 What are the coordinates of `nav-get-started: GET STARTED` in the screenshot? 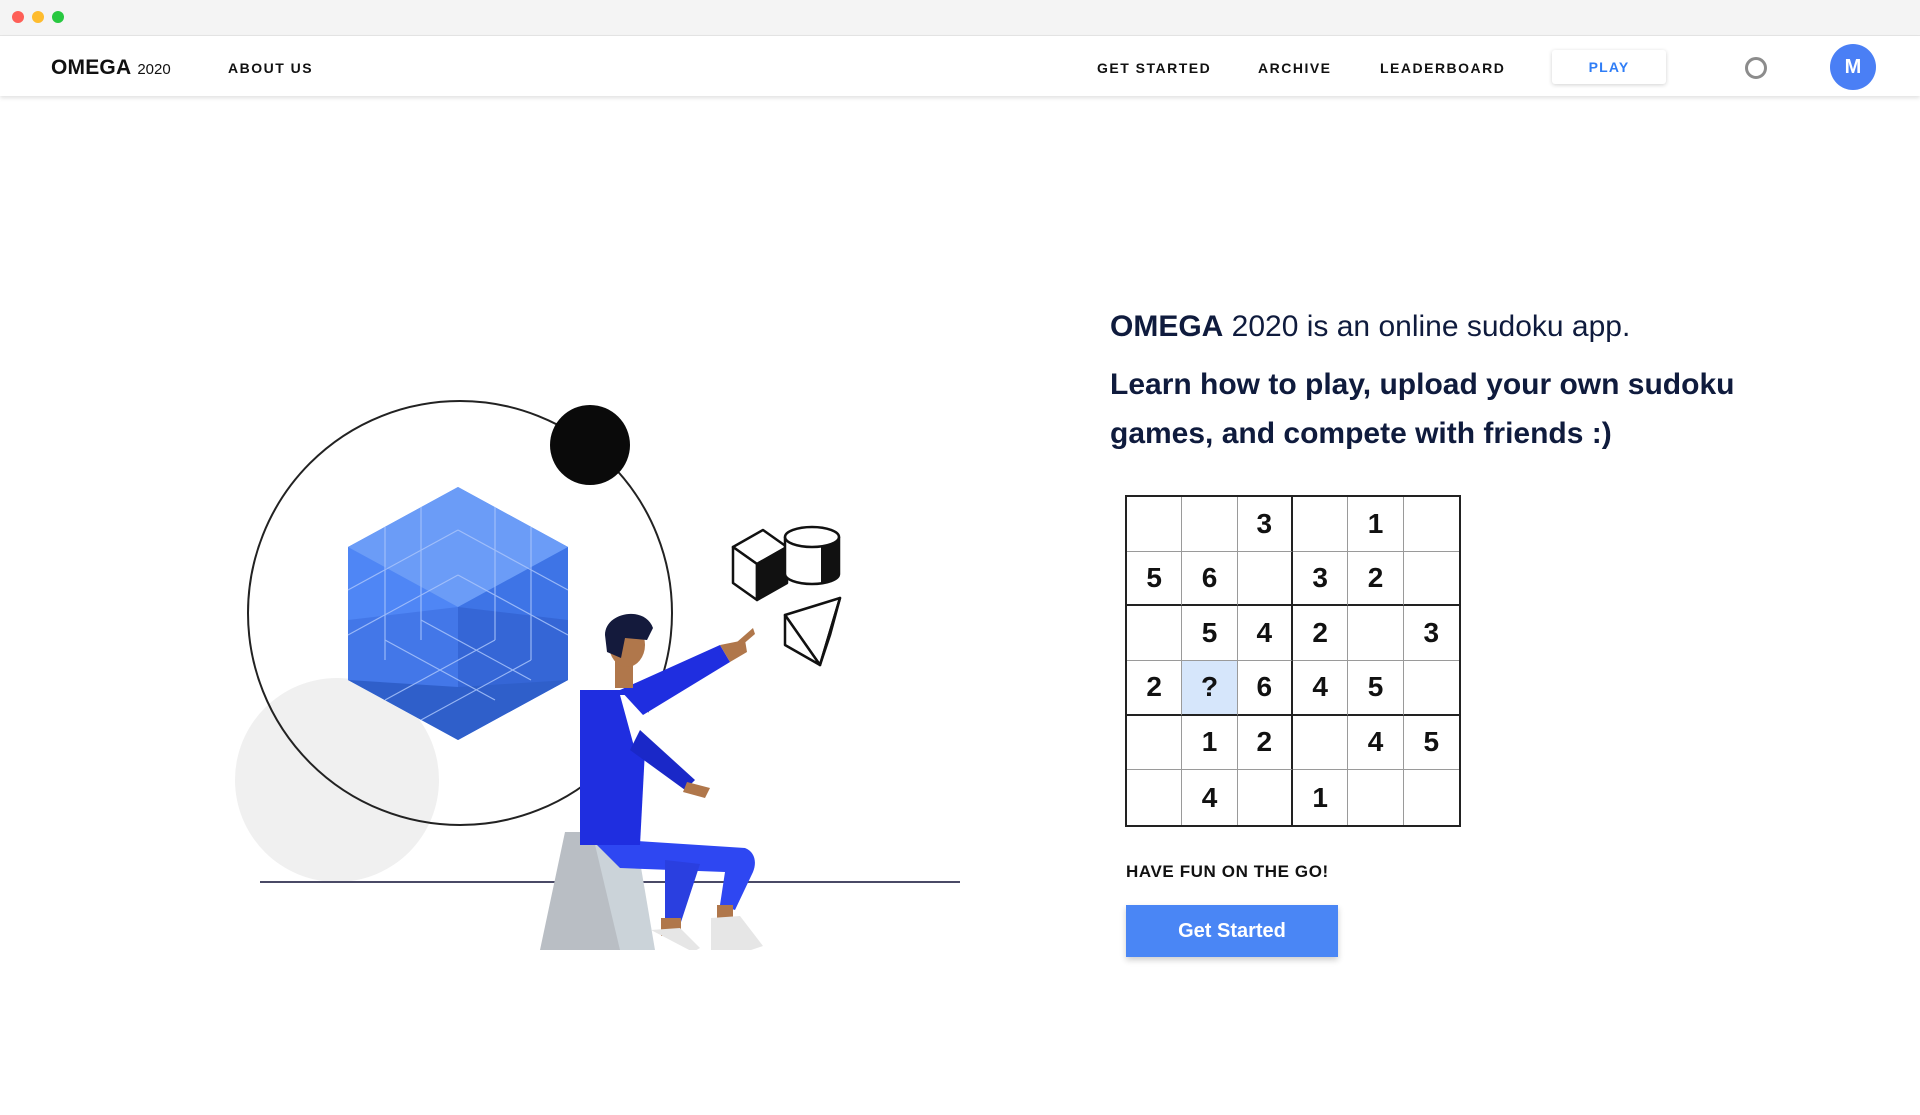 It's located at (1154, 68).